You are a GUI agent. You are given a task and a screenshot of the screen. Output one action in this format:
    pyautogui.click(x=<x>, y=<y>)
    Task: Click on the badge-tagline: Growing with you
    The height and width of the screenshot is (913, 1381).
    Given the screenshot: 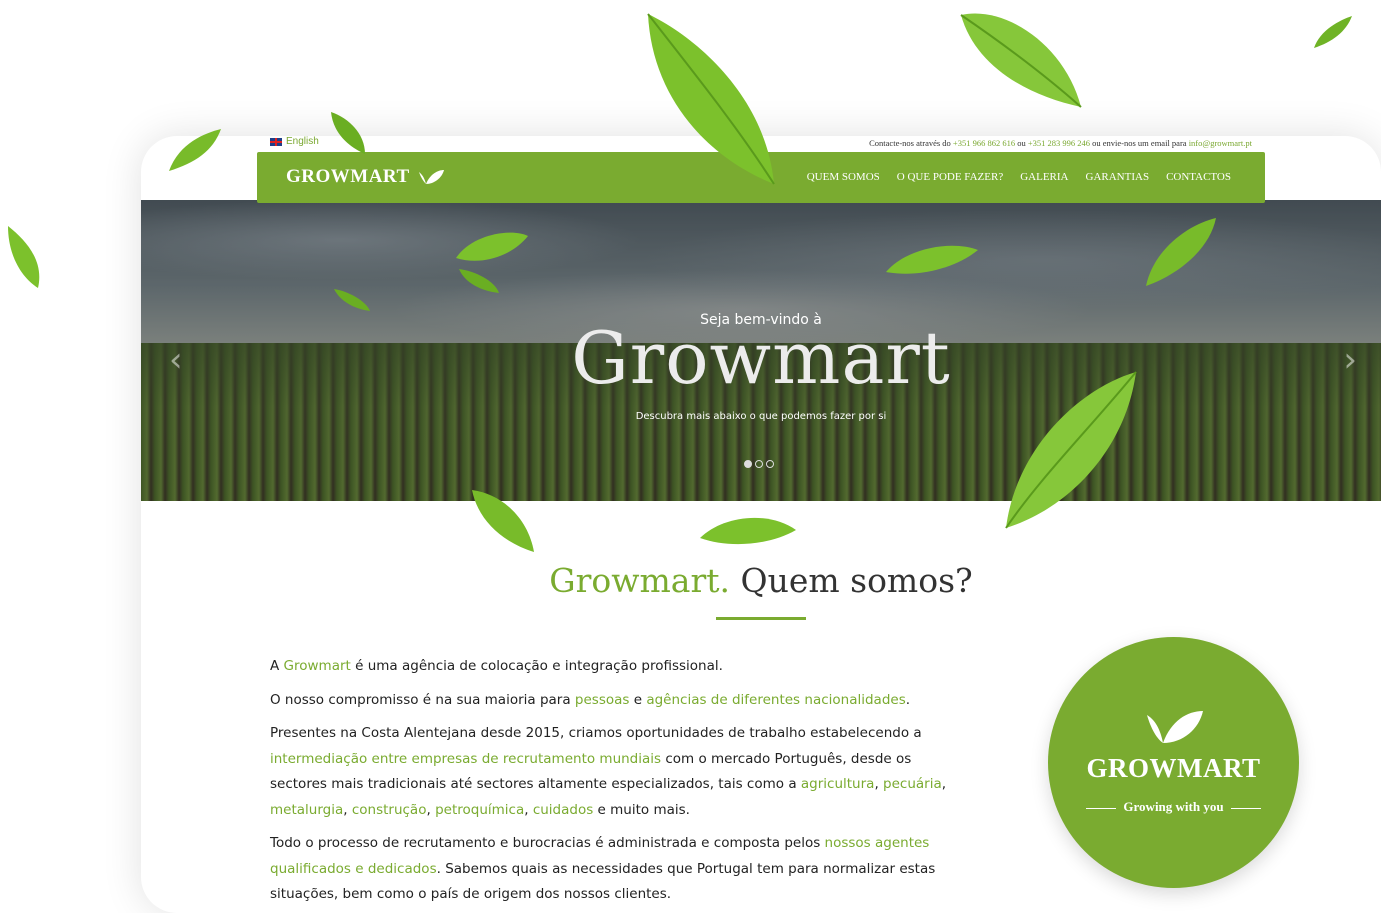 What is the action you would take?
    pyautogui.click(x=1173, y=807)
    